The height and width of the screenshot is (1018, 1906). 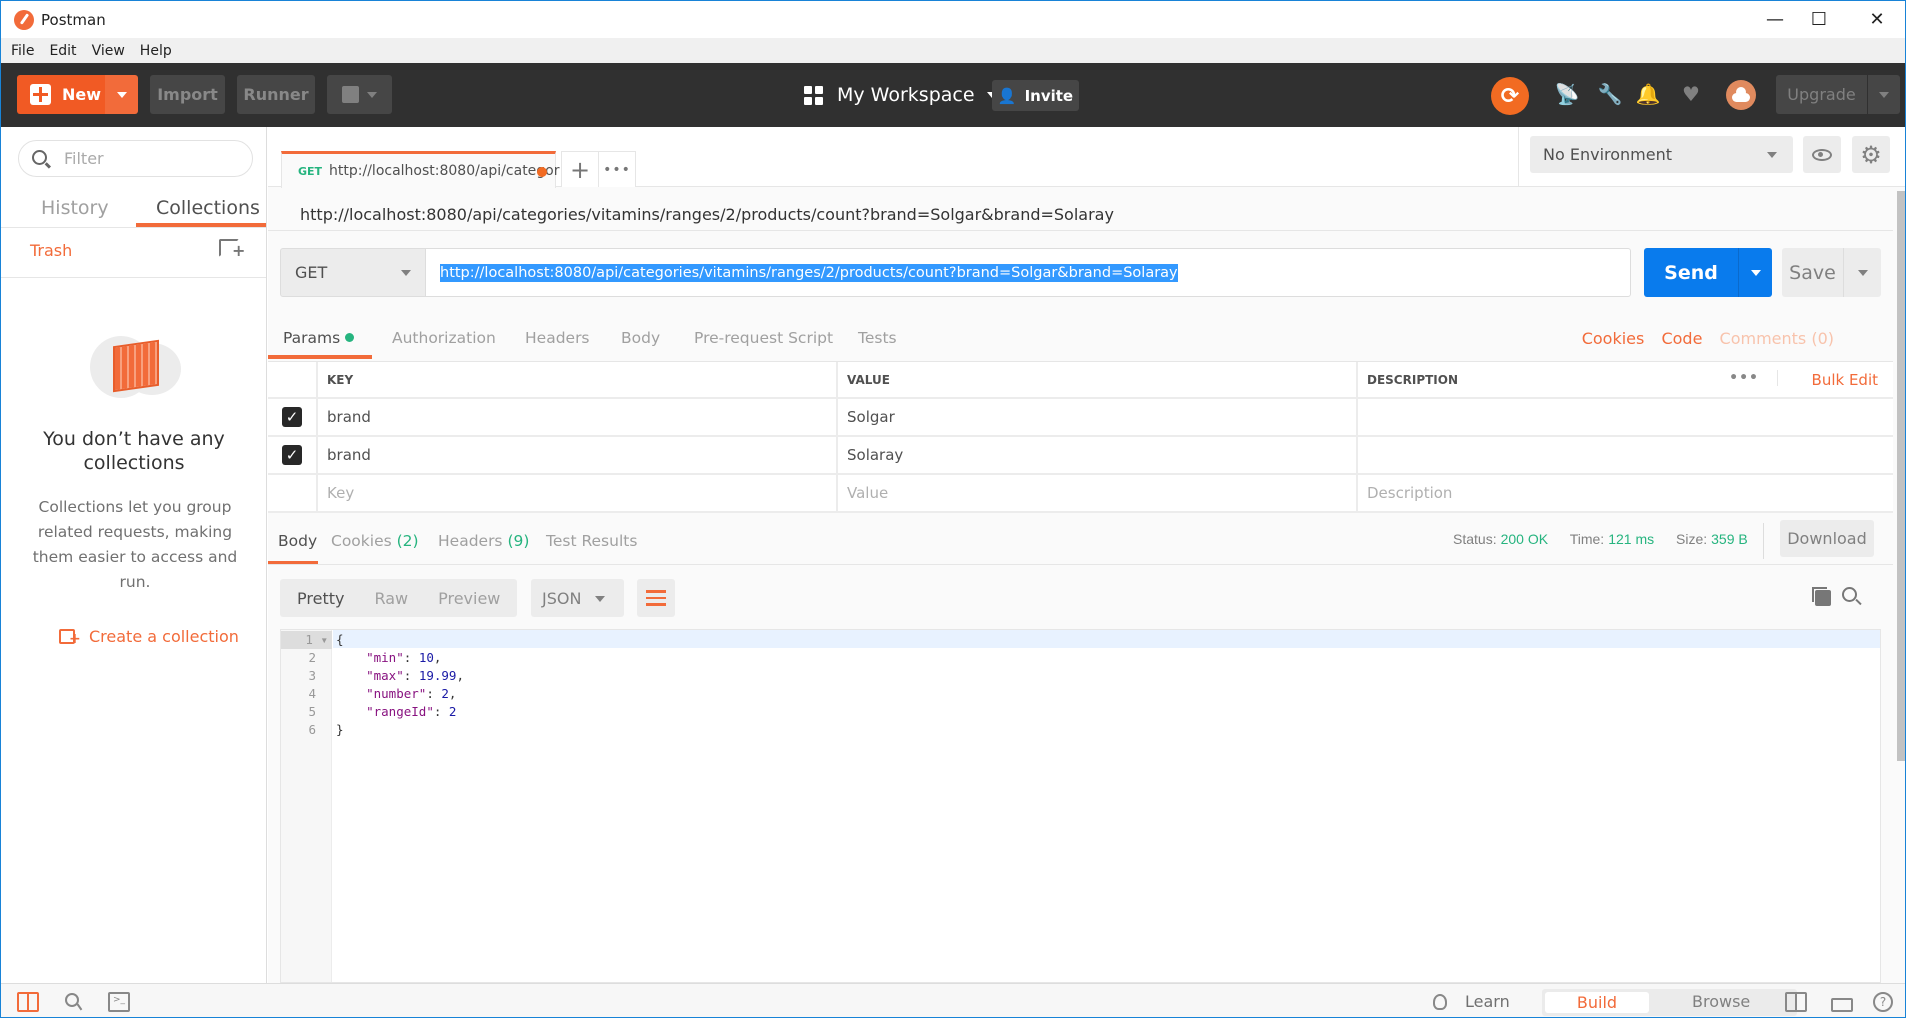 I want to click on format-select: JSON, so click(x=577, y=598).